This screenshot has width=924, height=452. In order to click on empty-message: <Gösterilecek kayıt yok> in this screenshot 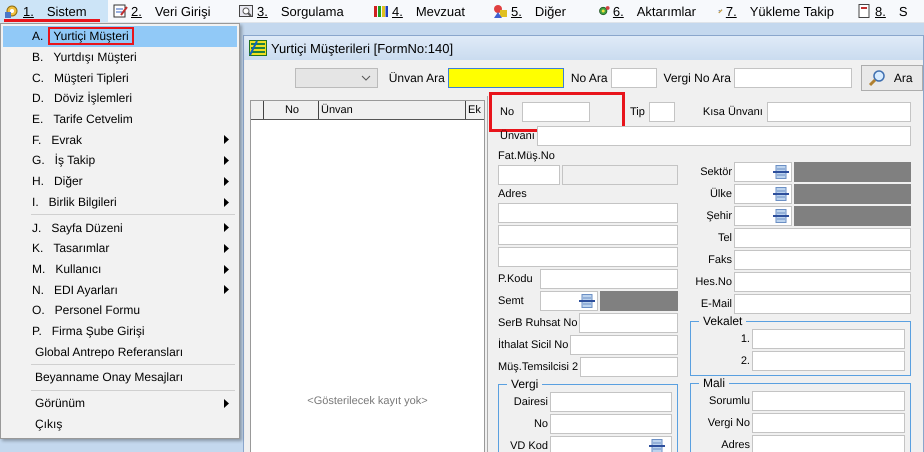, I will do `click(367, 401)`.